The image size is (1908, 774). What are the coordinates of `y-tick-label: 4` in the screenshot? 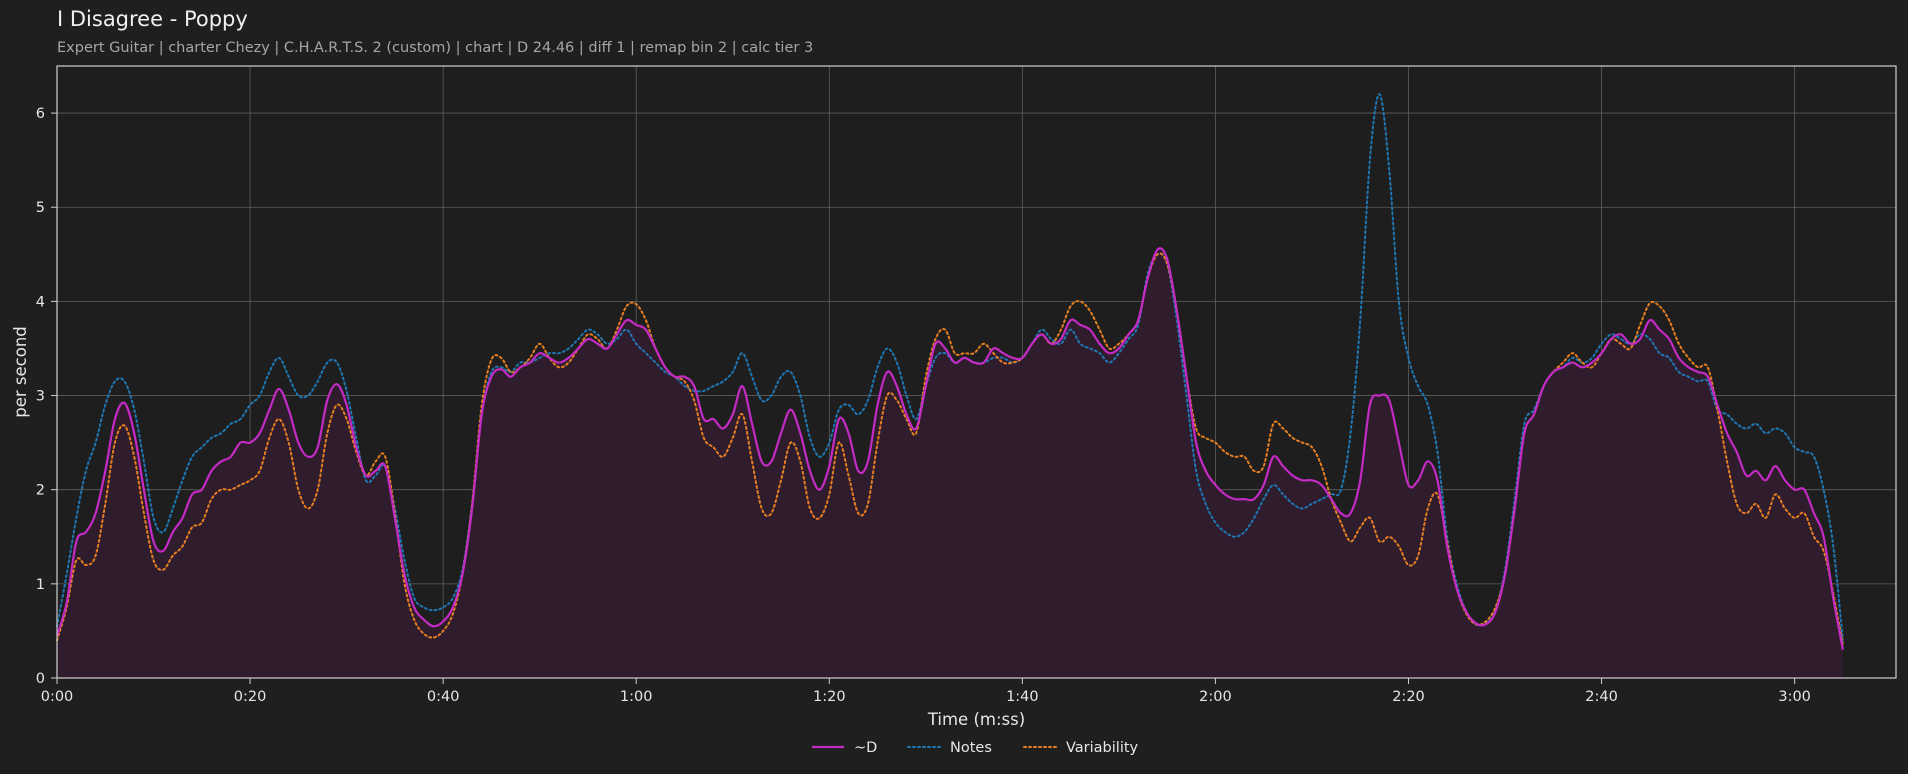 It's located at (40, 302).